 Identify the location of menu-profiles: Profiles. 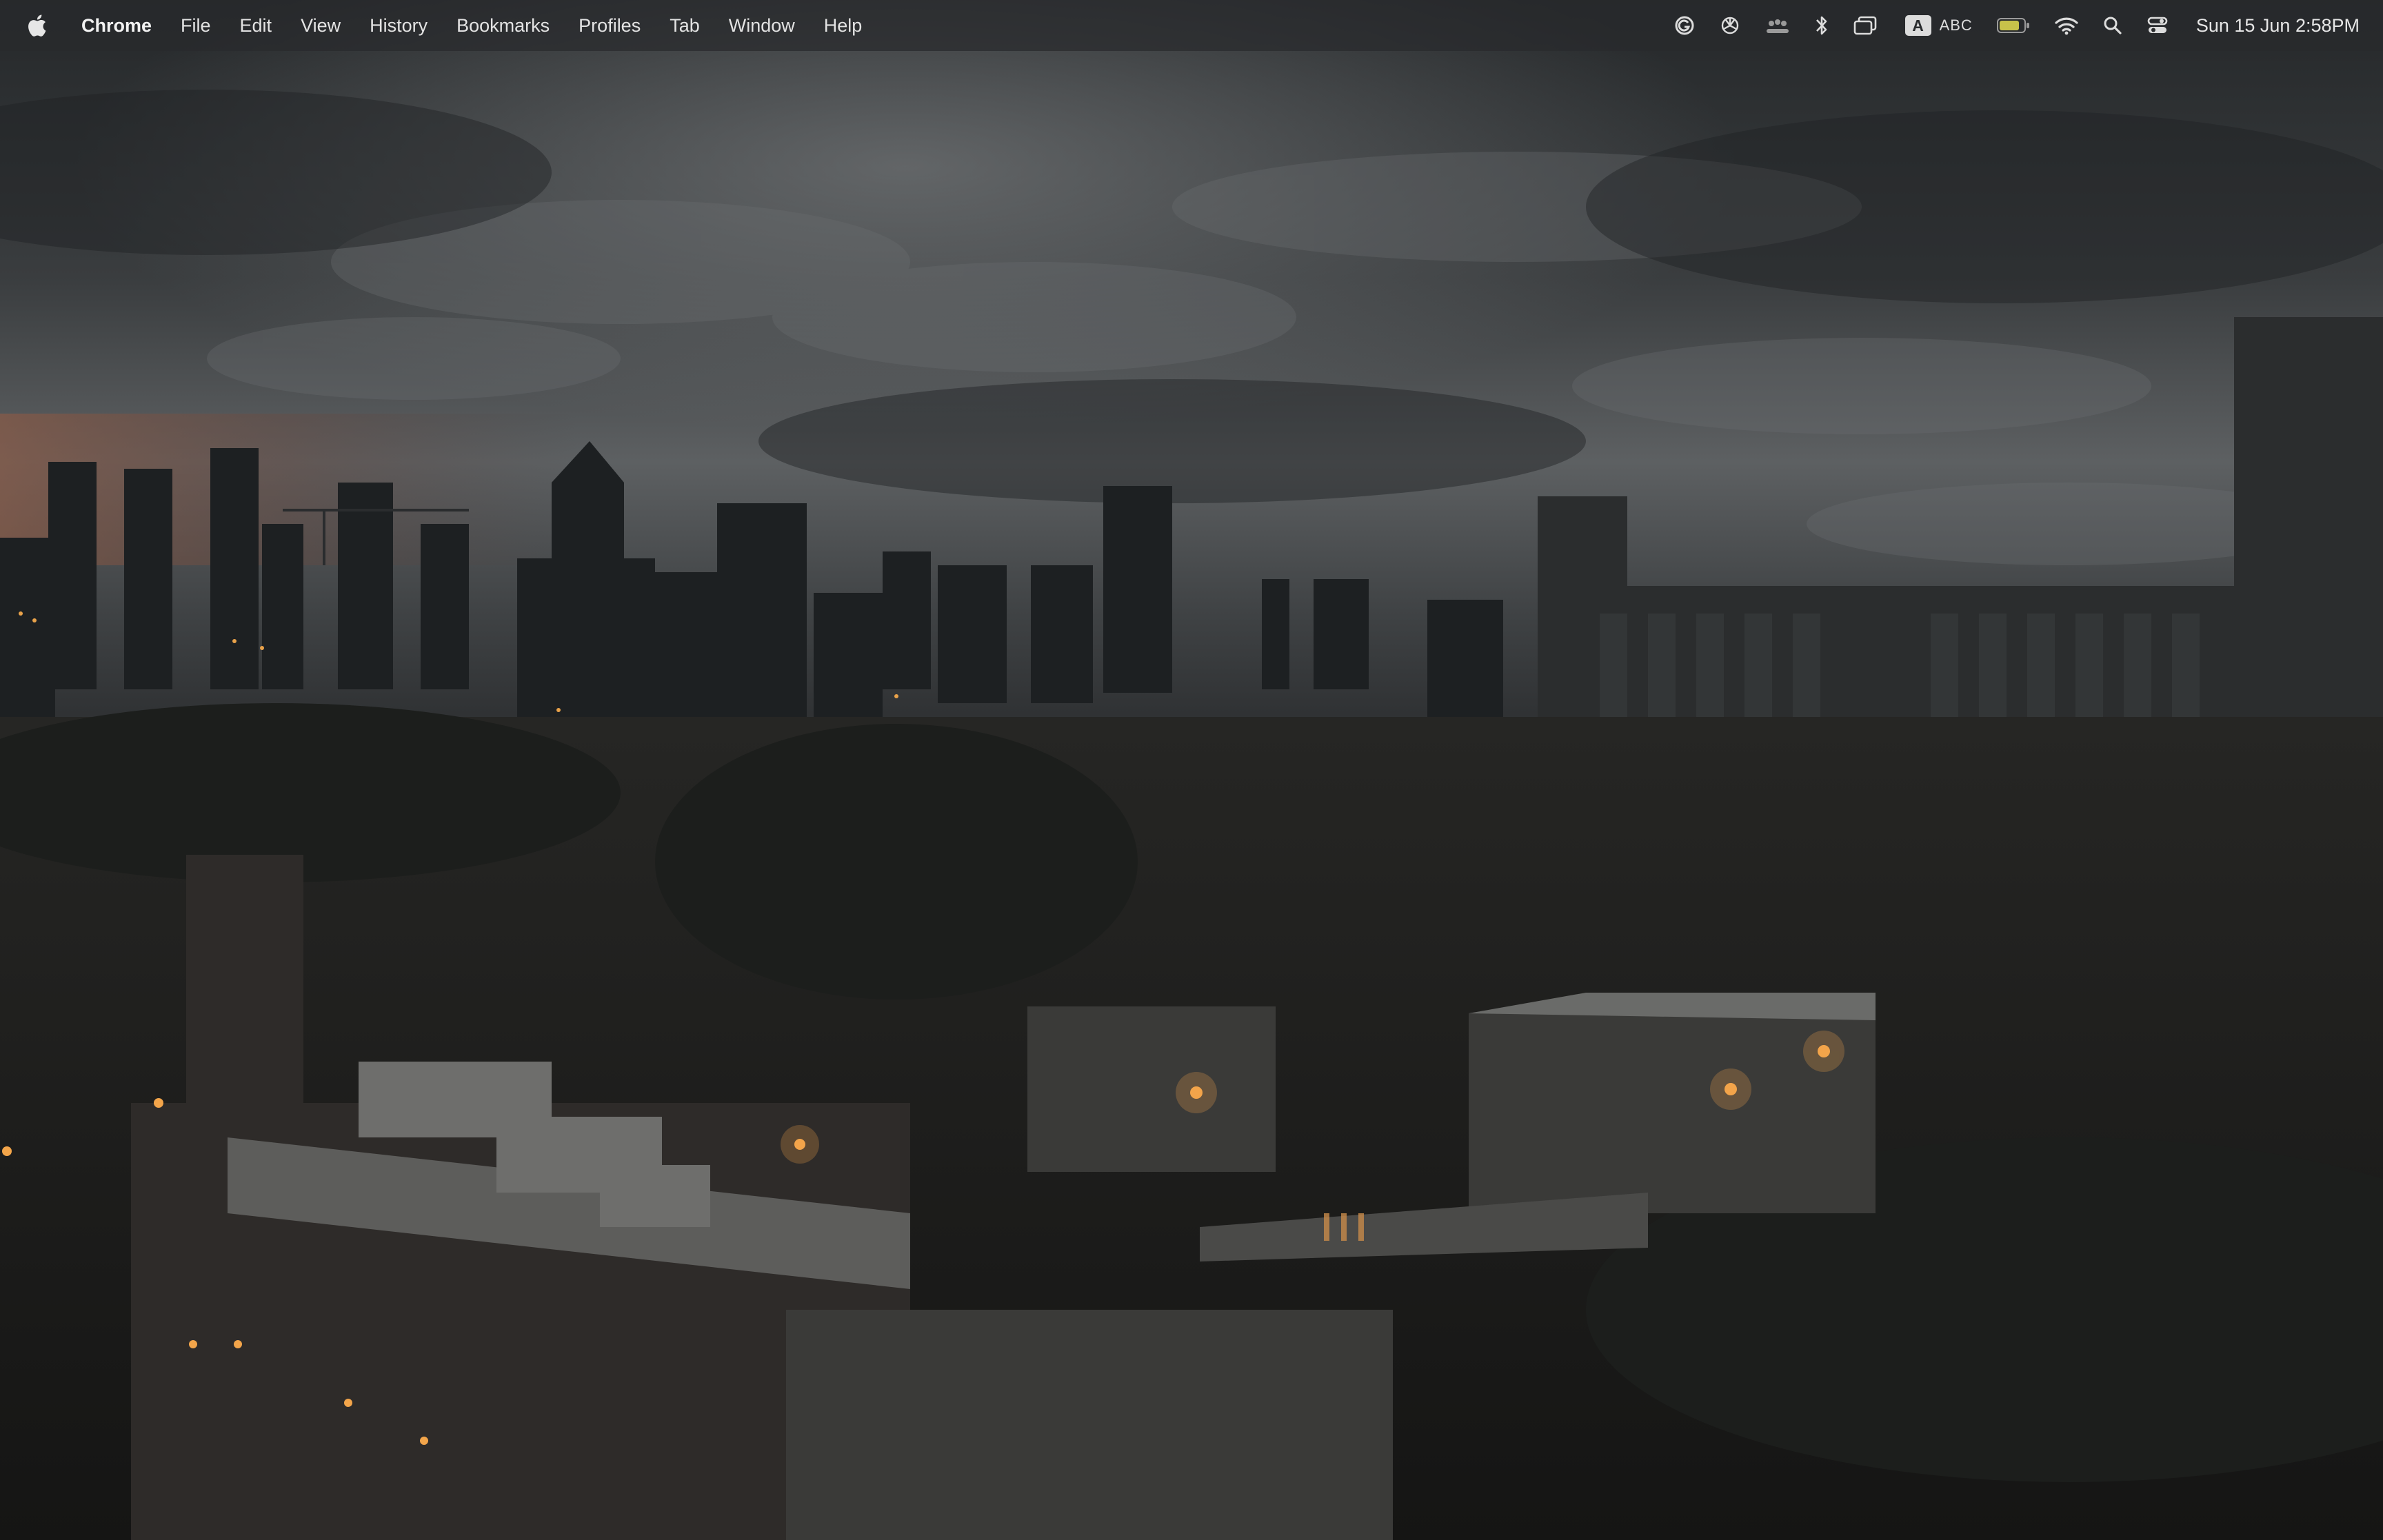
(610, 26).